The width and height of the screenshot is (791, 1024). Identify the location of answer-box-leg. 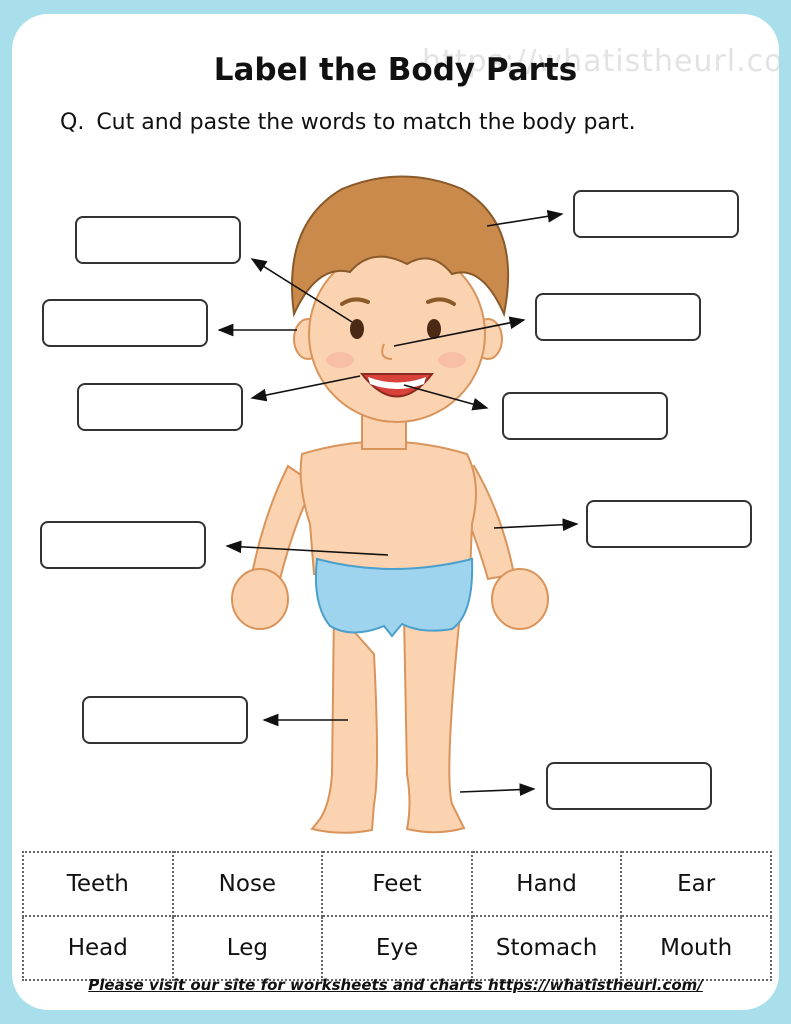
(165, 720).